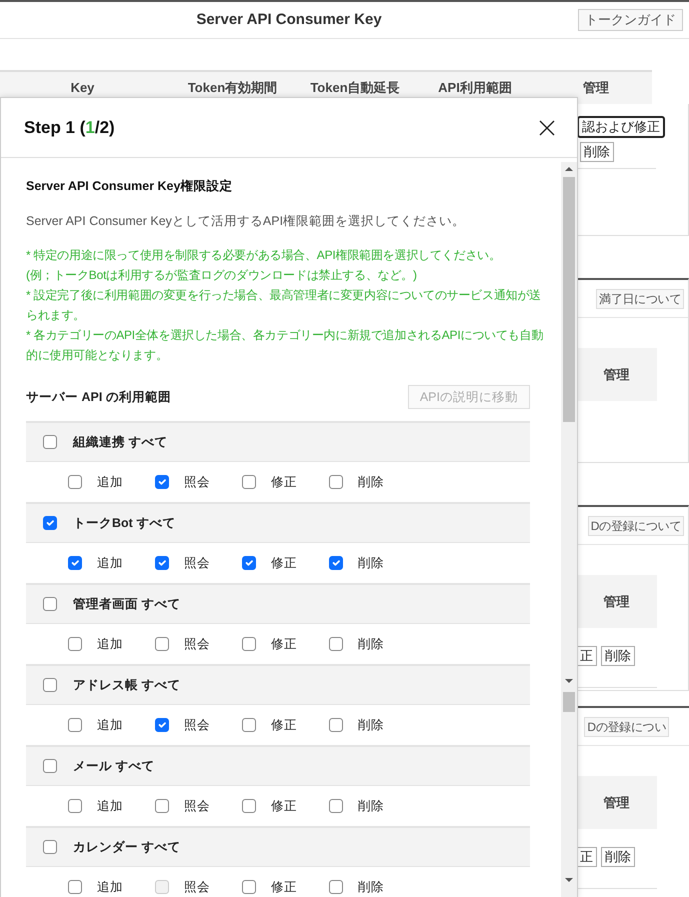  What do you see at coordinates (285, 345) in the screenshot?
I see `note-text: * 各カテゴリーのAPI全体を選択した場合、各カテゴリー内に新規で追加されるAPIについても自動的に使用可能となります。` at bounding box center [285, 345].